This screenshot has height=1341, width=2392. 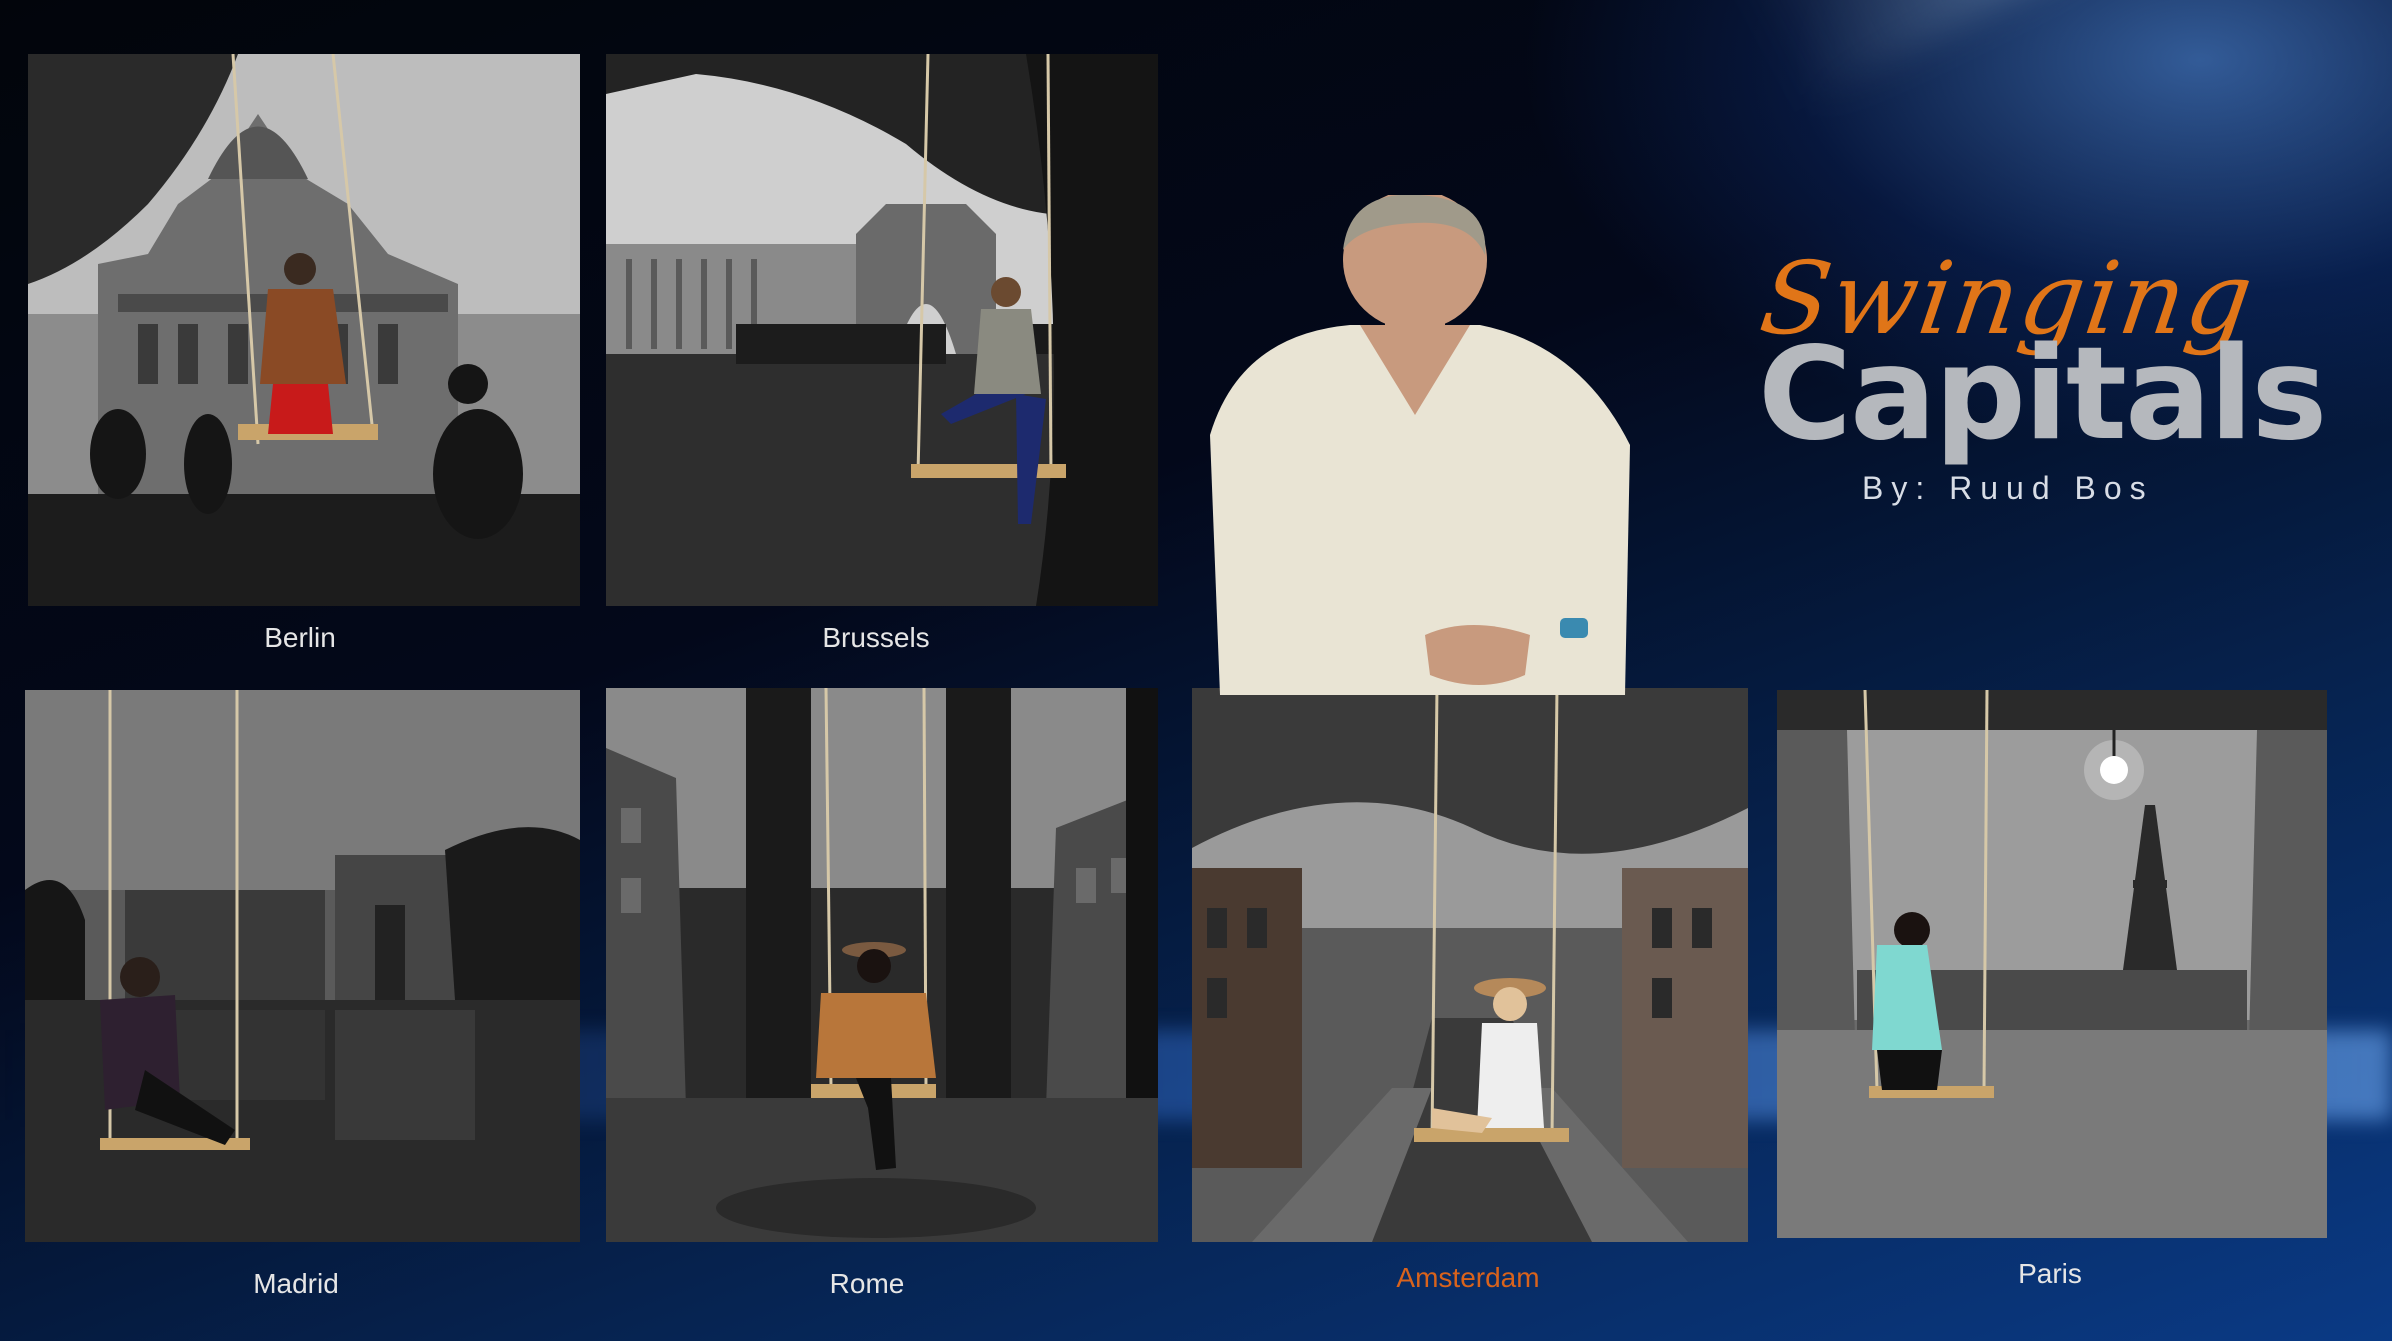 What do you see at coordinates (1420, 442) in the screenshot?
I see `artist-portrait-image` at bounding box center [1420, 442].